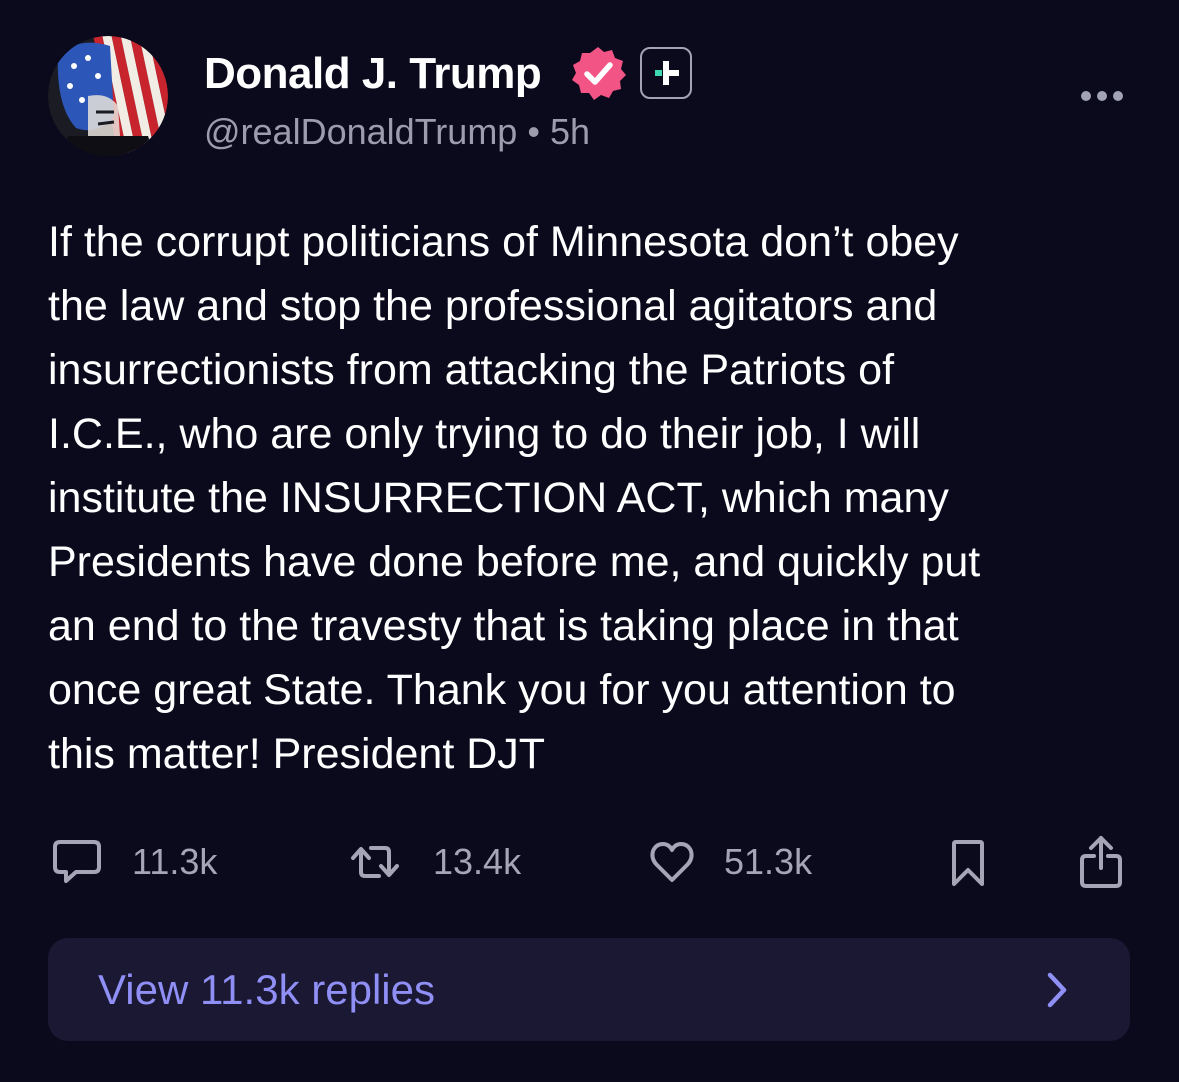 This screenshot has height=1082, width=1179. I want to click on share-icon, so click(1101, 862).